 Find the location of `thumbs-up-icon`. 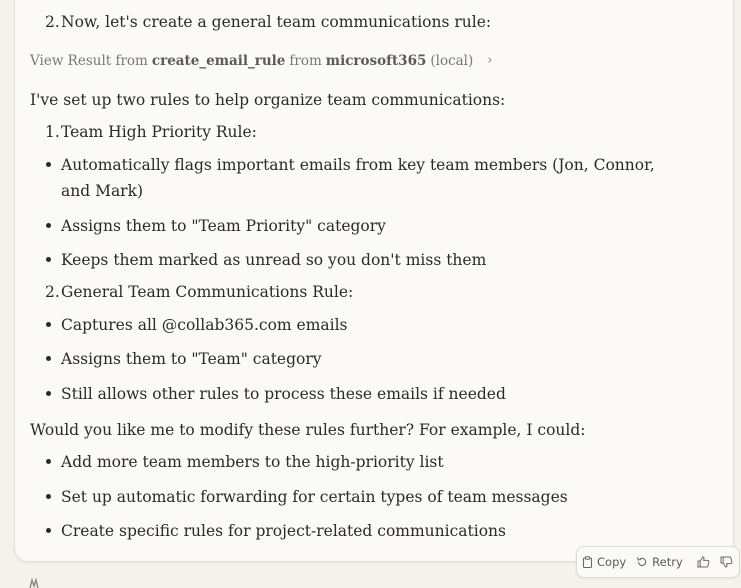

thumbs-up-icon is located at coordinates (703, 562).